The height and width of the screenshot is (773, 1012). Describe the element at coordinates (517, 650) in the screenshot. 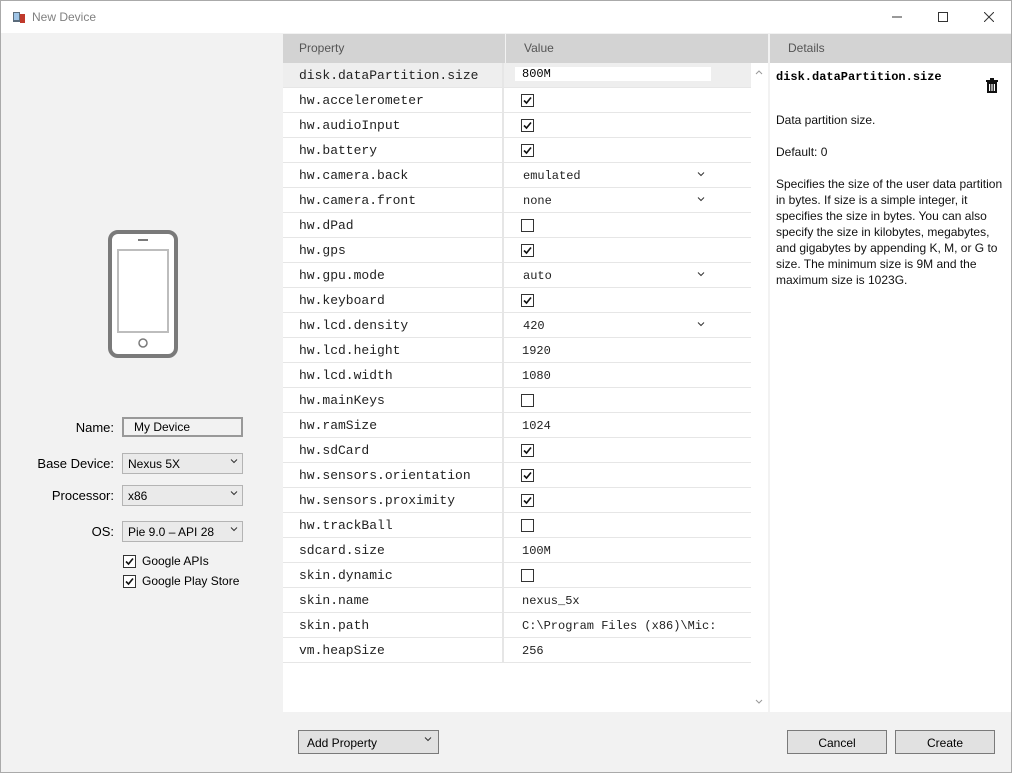

I see `property-row: vm.heapSize 256` at that location.